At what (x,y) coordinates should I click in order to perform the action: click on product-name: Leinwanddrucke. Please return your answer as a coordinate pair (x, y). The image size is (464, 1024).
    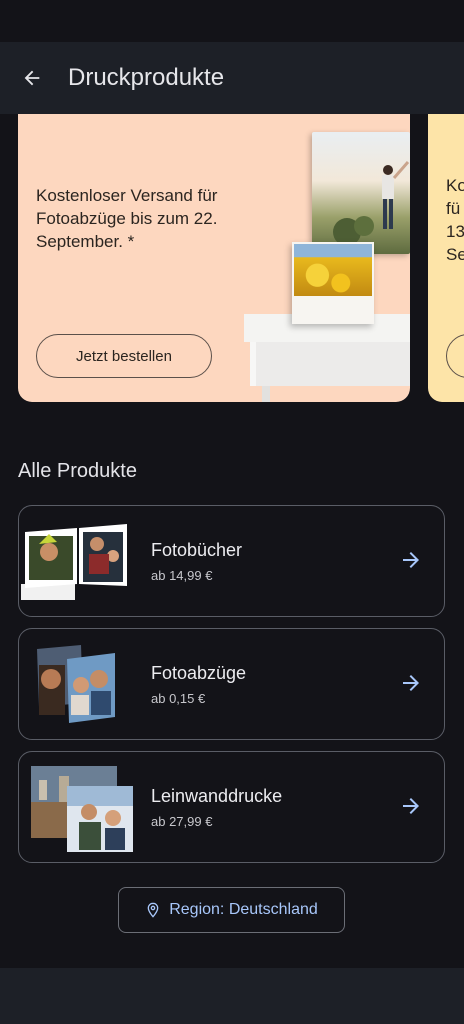
    Looking at the image, I should click on (217, 796).